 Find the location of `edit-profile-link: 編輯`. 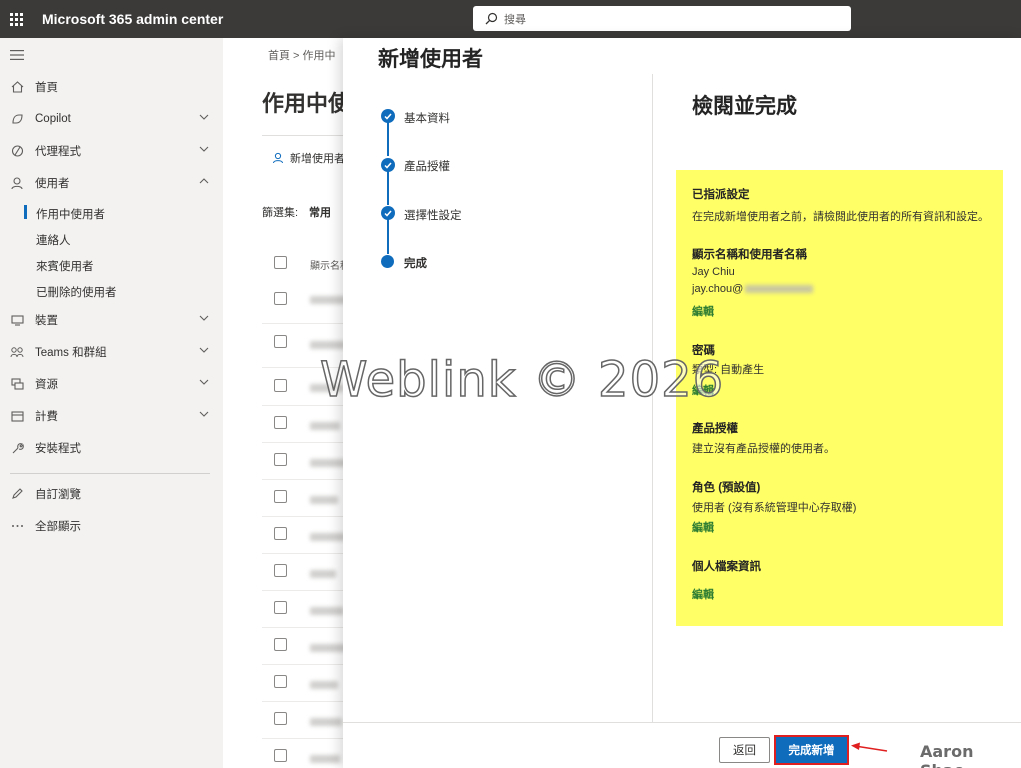

edit-profile-link: 編輯 is located at coordinates (703, 594).